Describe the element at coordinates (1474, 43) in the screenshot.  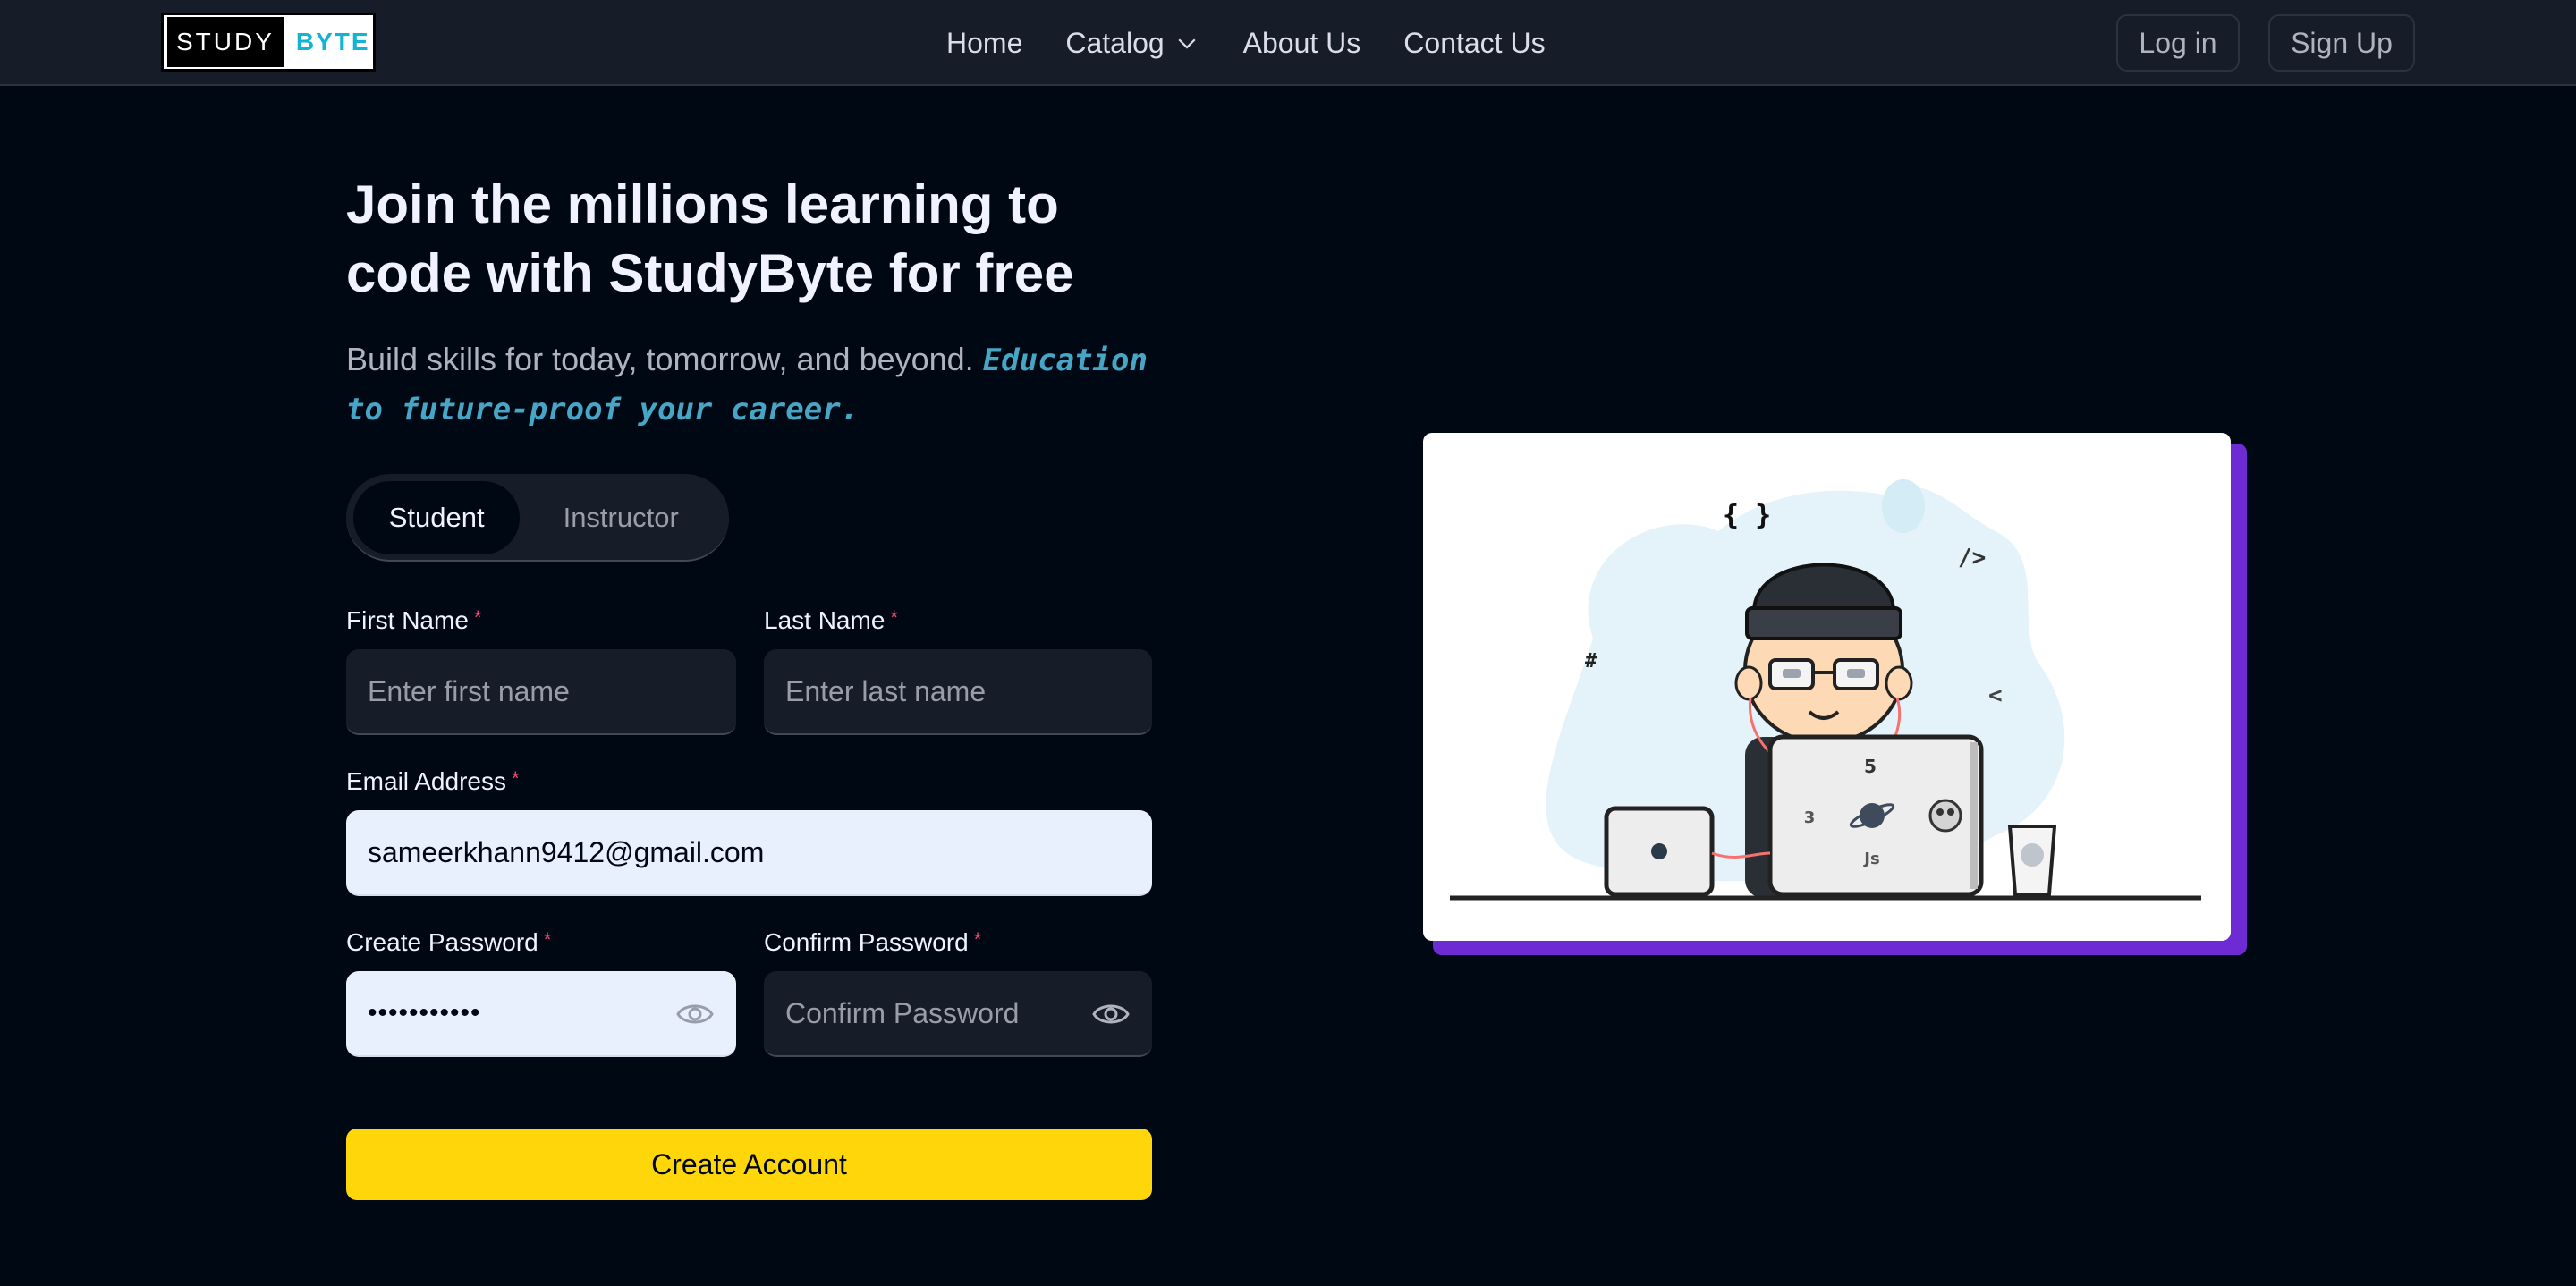
I see `nav-link-contact-us: Contact Us` at that location.